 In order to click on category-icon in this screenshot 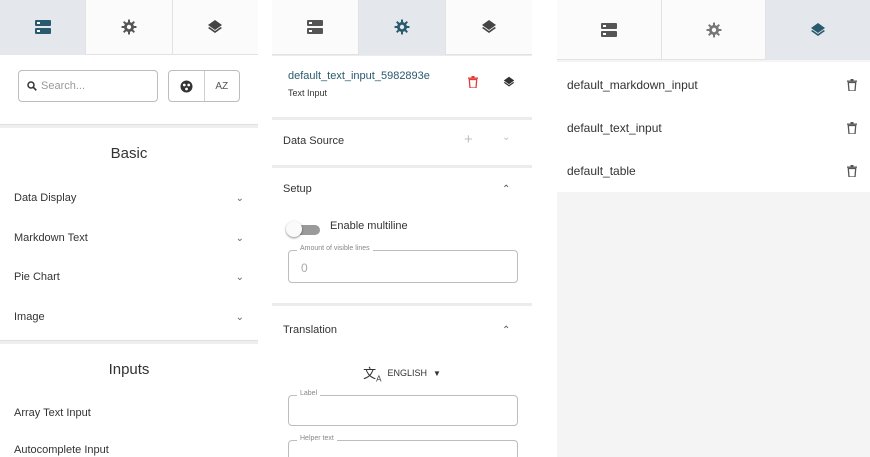, I will do `click(186, 86)`.